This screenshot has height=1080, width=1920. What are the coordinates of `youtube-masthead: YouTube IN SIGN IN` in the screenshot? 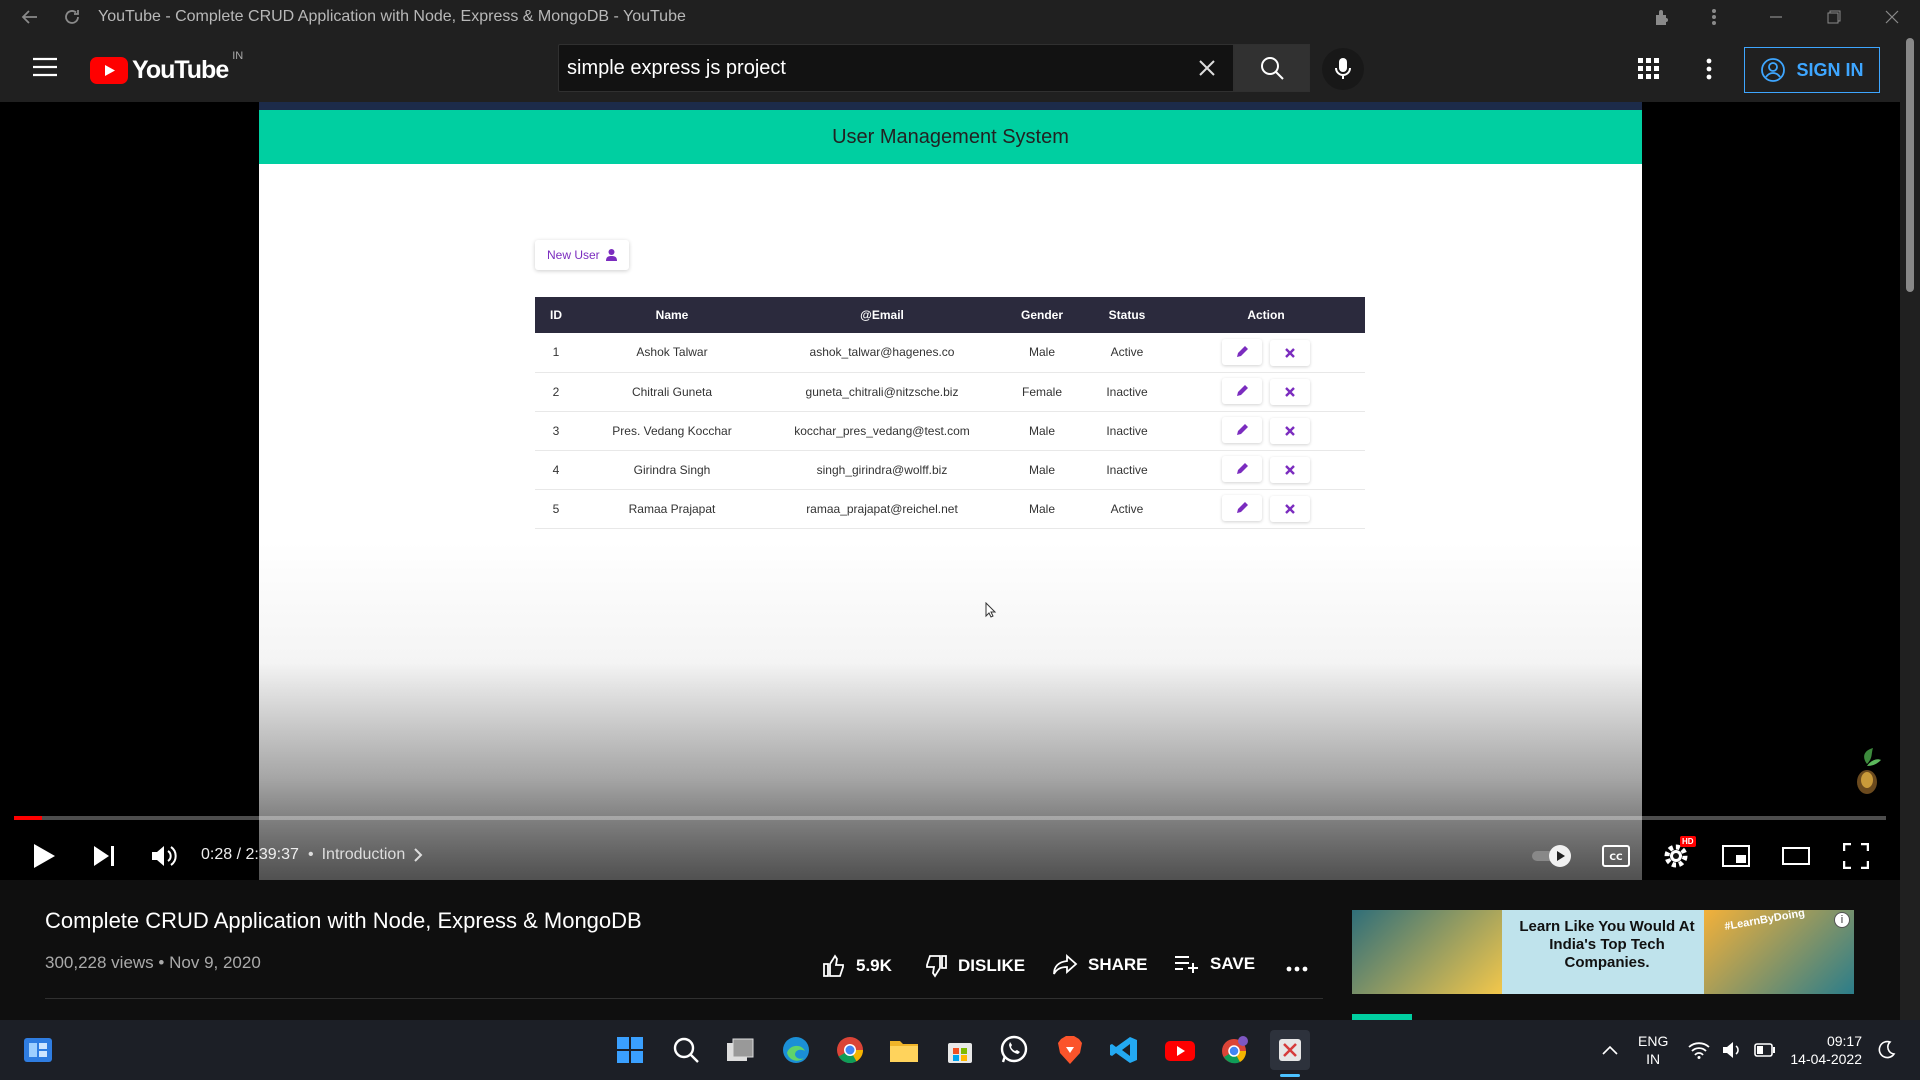 It's located at (950, 68).